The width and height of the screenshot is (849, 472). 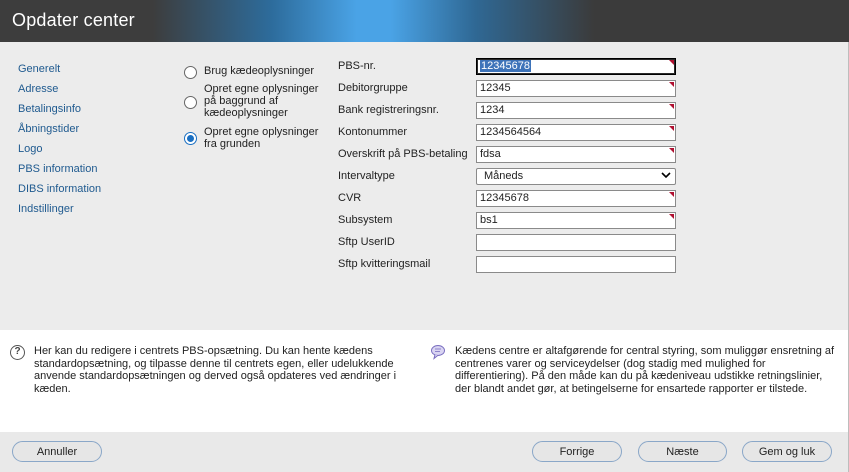 I want to click on previous-button: Forrige, so click(x=577, y=451).